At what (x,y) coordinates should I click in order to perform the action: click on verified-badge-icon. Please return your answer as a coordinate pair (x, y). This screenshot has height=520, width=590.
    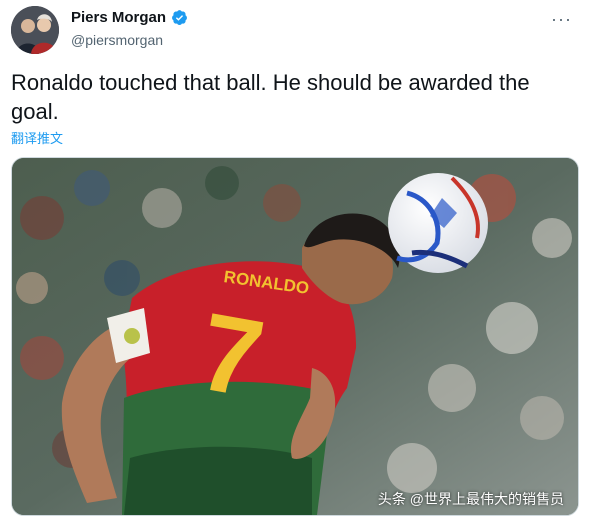
    Looking at the image, I should click on (179, 17).